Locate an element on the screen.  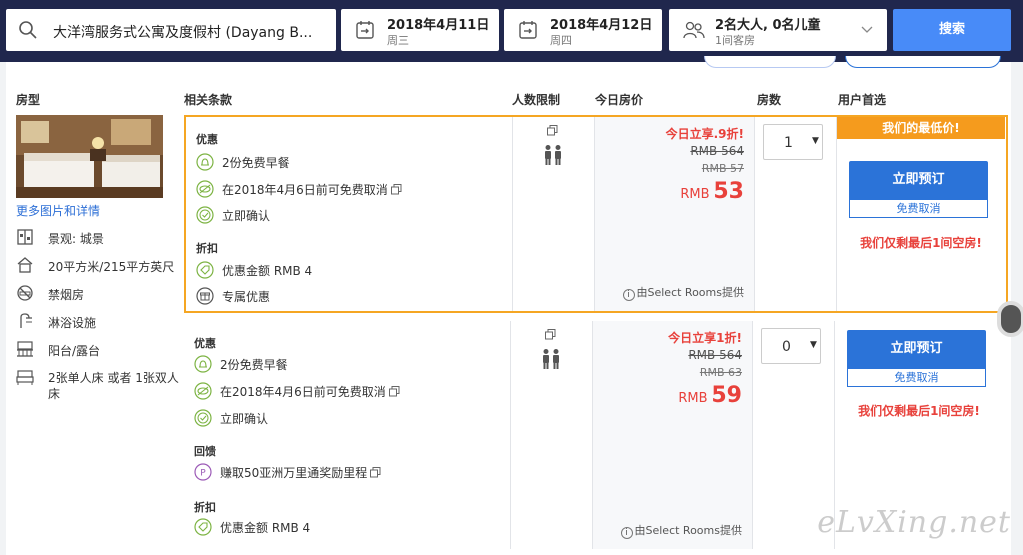
feature-balcony-label: 阳台/露台 is located at coordinates (74, 351).